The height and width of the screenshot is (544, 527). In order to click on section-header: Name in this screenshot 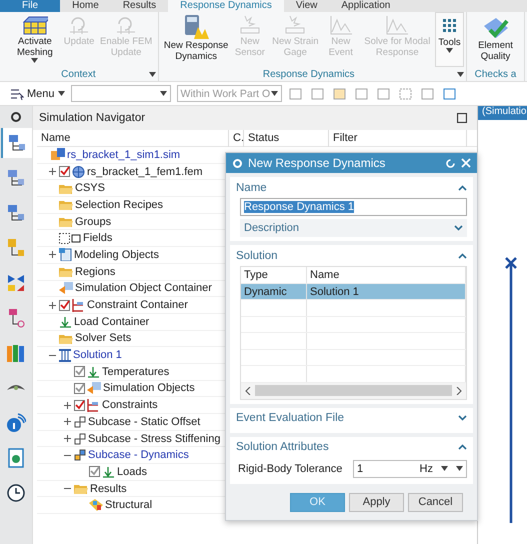, I will do `click(351, 187)`.